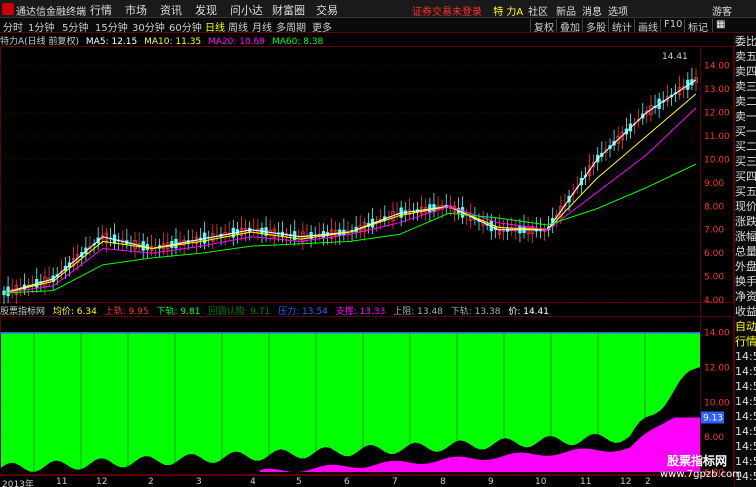 Image resolution: width=756 pixels, height=487 pixels. Describe the element at coordinates (101, 10) in the screenshot. I see `menu-quotes: 行情` at that location.